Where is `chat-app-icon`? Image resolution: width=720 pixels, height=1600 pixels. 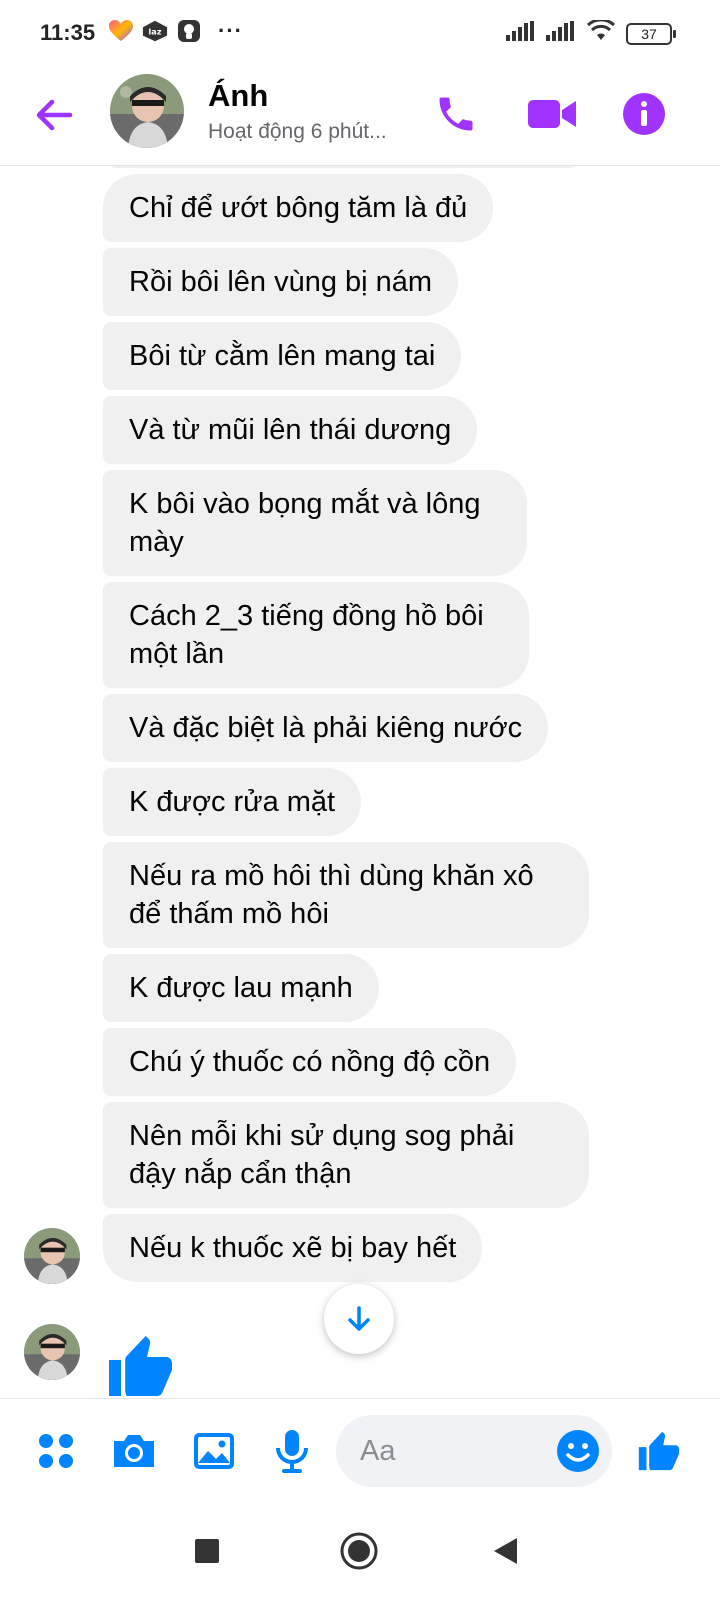 chat-app-icon is located at coordinates (189, 31).